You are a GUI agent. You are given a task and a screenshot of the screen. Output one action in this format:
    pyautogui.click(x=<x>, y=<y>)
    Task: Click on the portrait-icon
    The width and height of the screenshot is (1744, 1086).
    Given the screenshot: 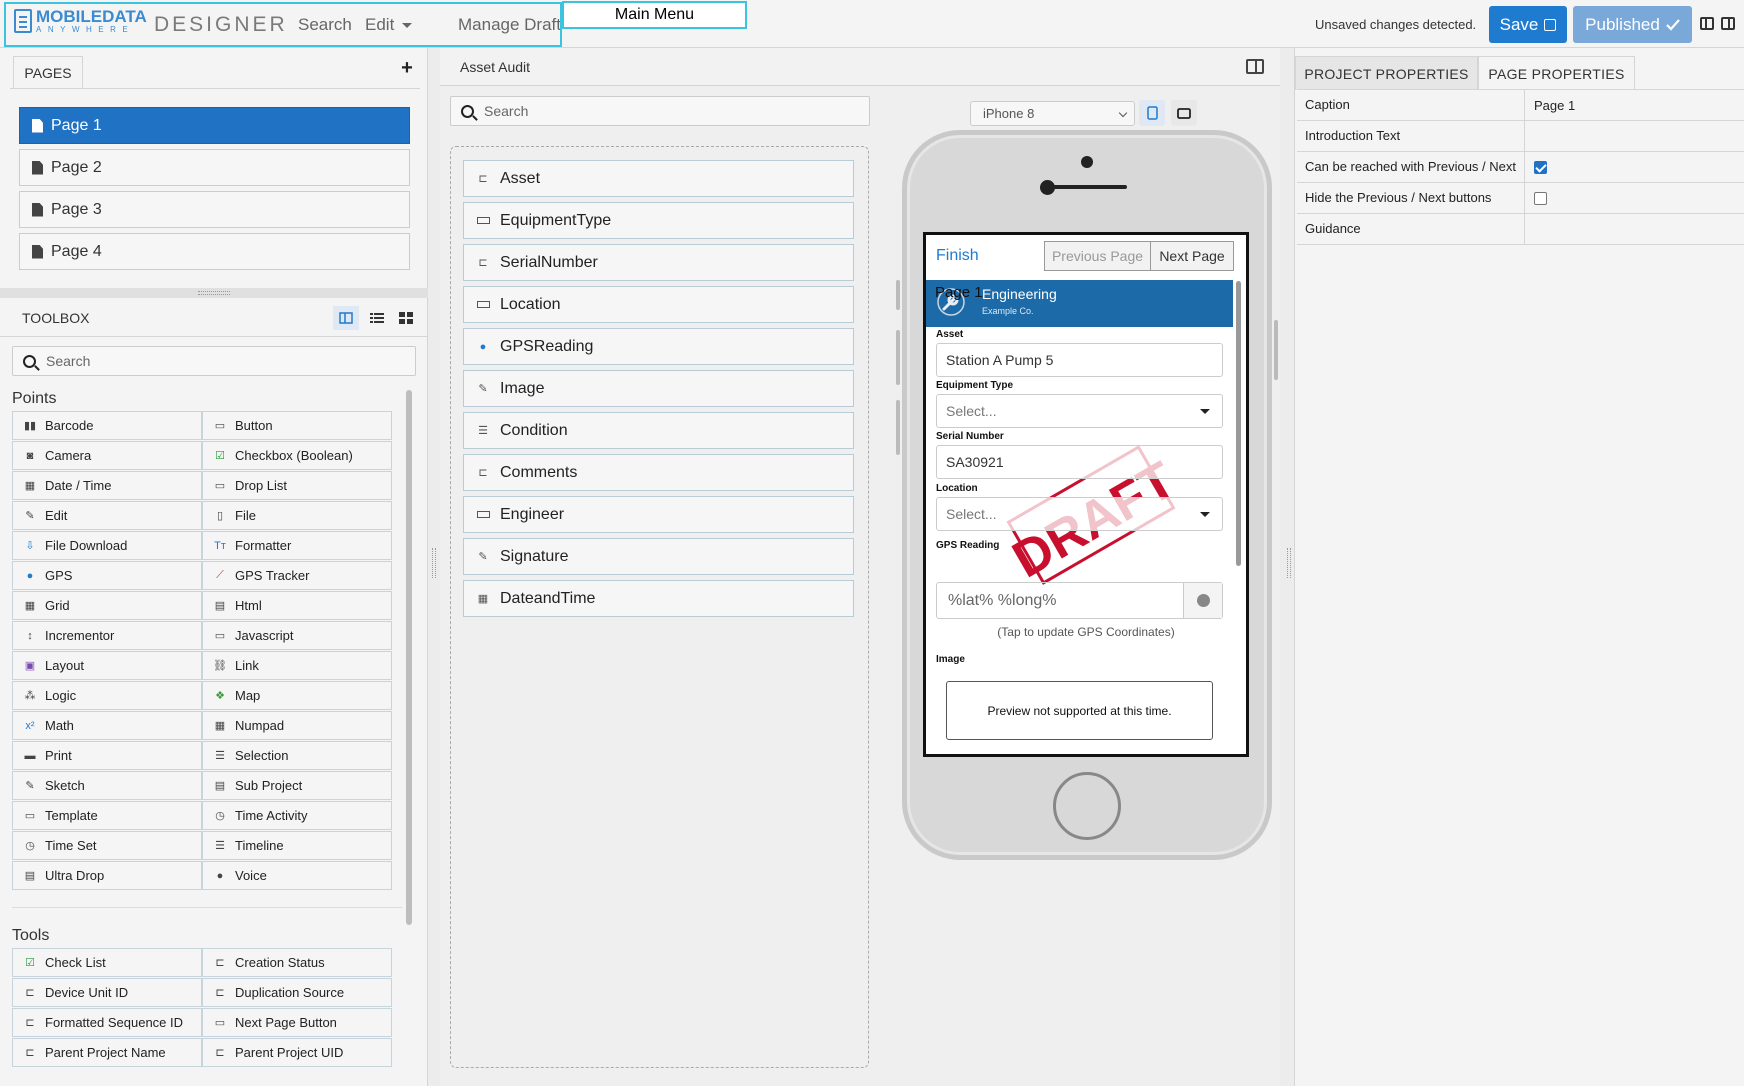 What is the action you would take?
    pyautogui.click(x=1152, y=113)
    